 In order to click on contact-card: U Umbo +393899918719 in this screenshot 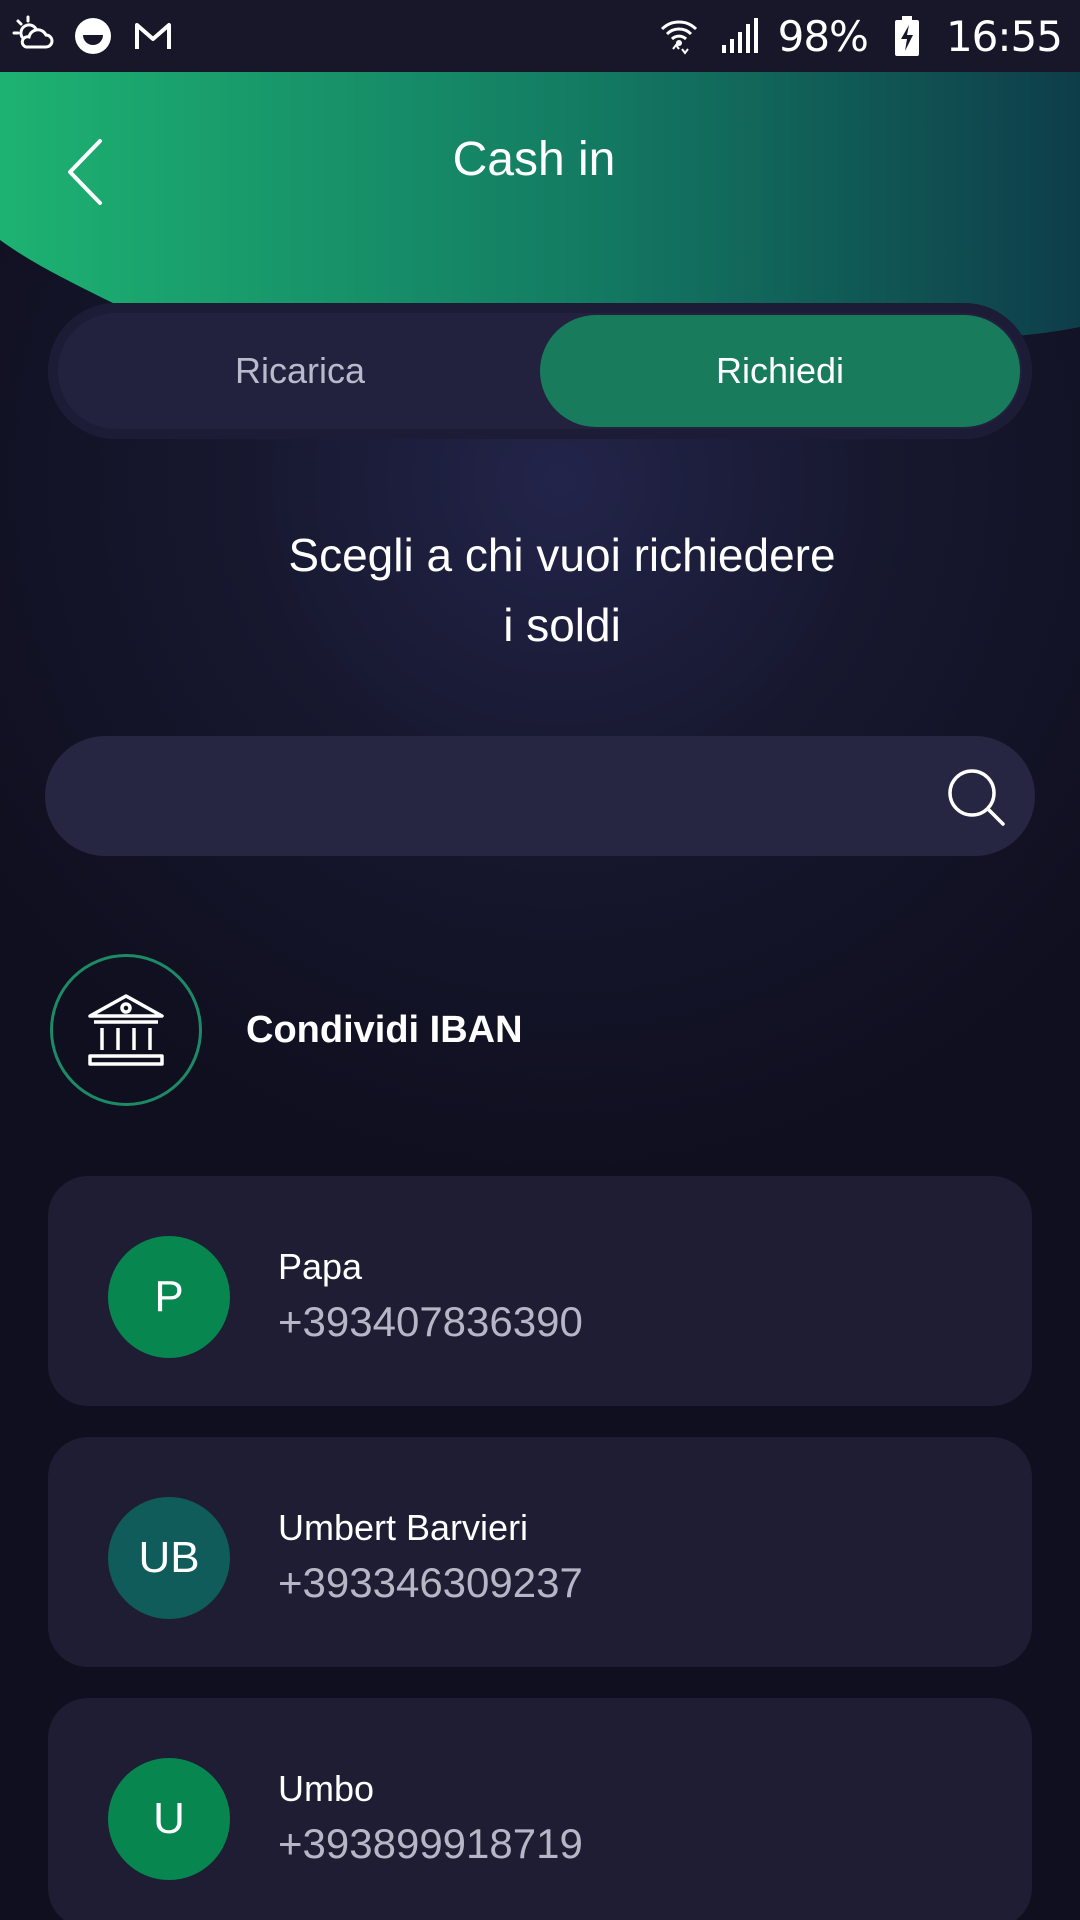, I will do `click(540, 1809)`.